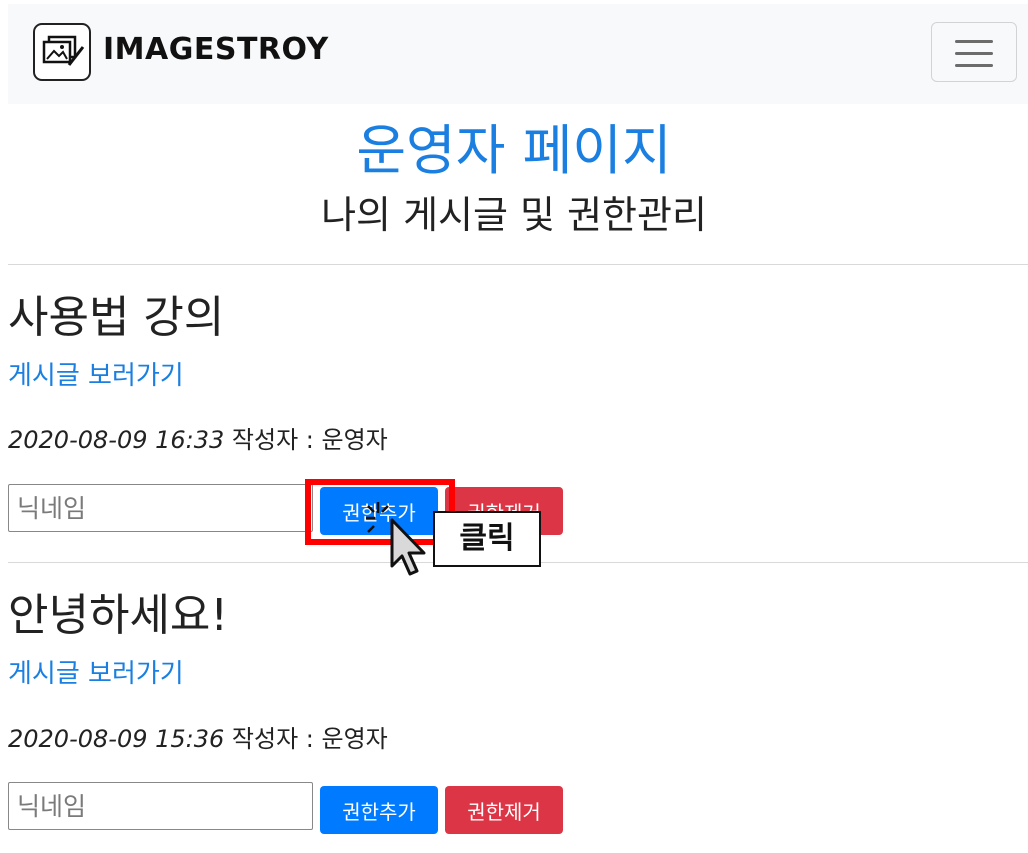 This screenshot has height=853, width=1028. What do you see at coordinates (399, 542) in the screenshot?
I see `cursor-click-icon` at bounding box center [399, 542].